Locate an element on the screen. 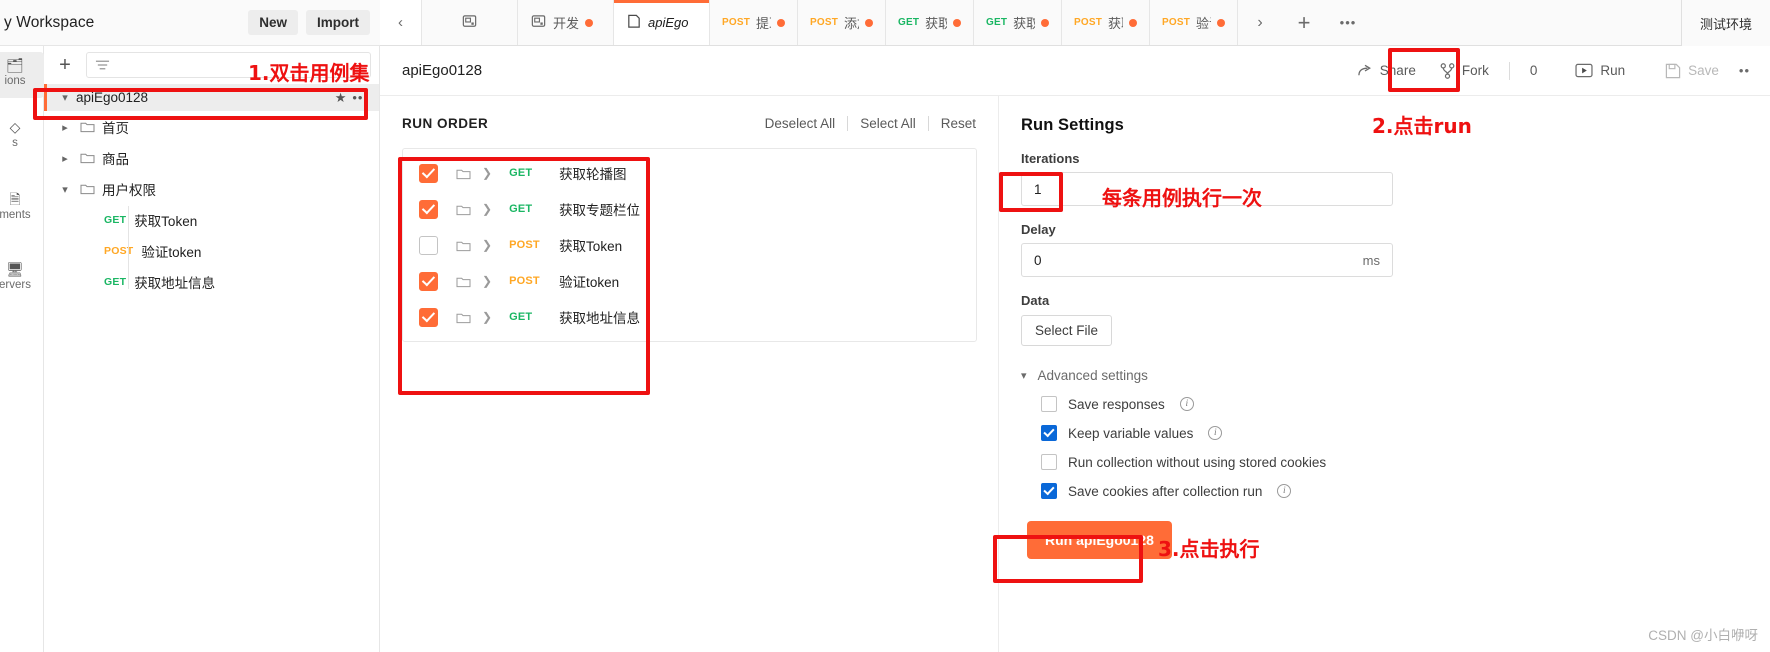  tree-row-request: GET 获取地址信息 is located at coordinates (211, 281).